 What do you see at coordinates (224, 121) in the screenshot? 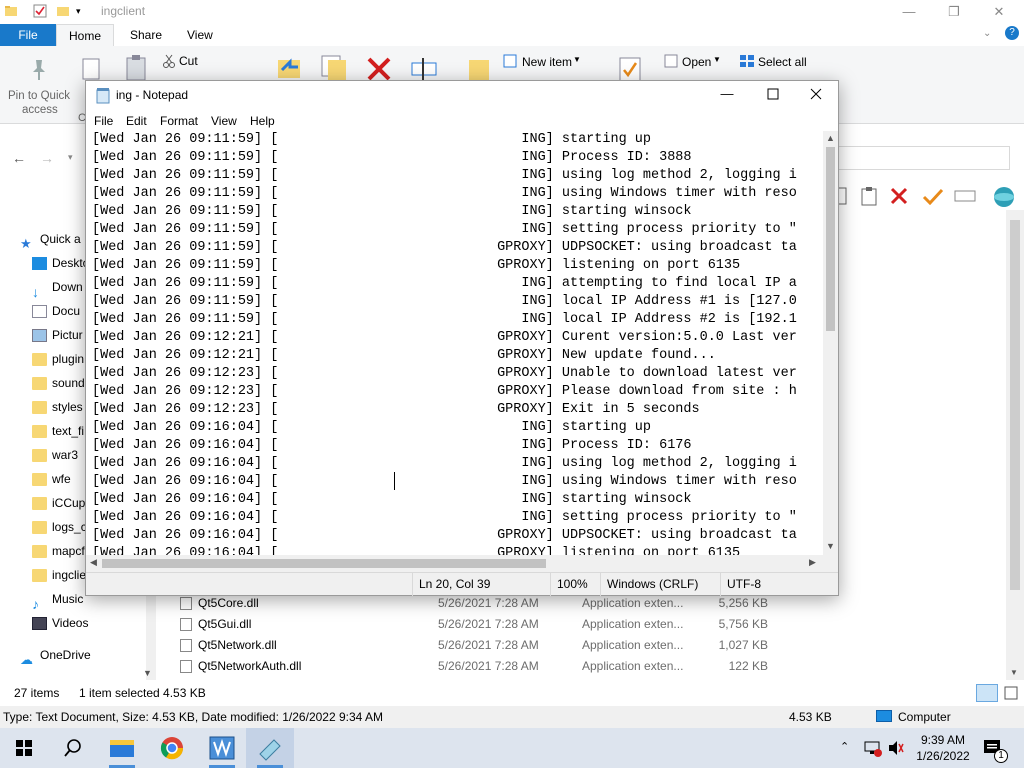
I see `menu-view: View` at bounding box center [224, 121].